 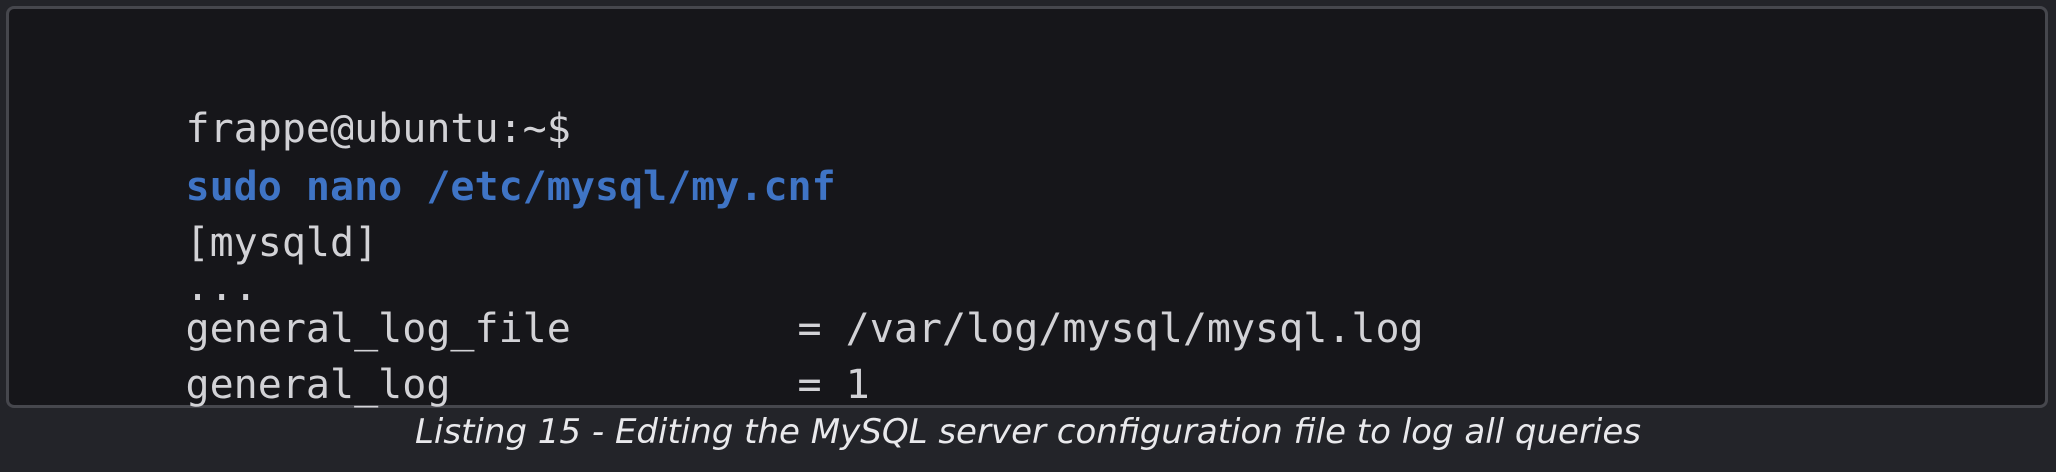 What do you see at coordinates (318, 385) in the screenshot?
I see `setting-key: general_log` at bounding box center [318, 385].